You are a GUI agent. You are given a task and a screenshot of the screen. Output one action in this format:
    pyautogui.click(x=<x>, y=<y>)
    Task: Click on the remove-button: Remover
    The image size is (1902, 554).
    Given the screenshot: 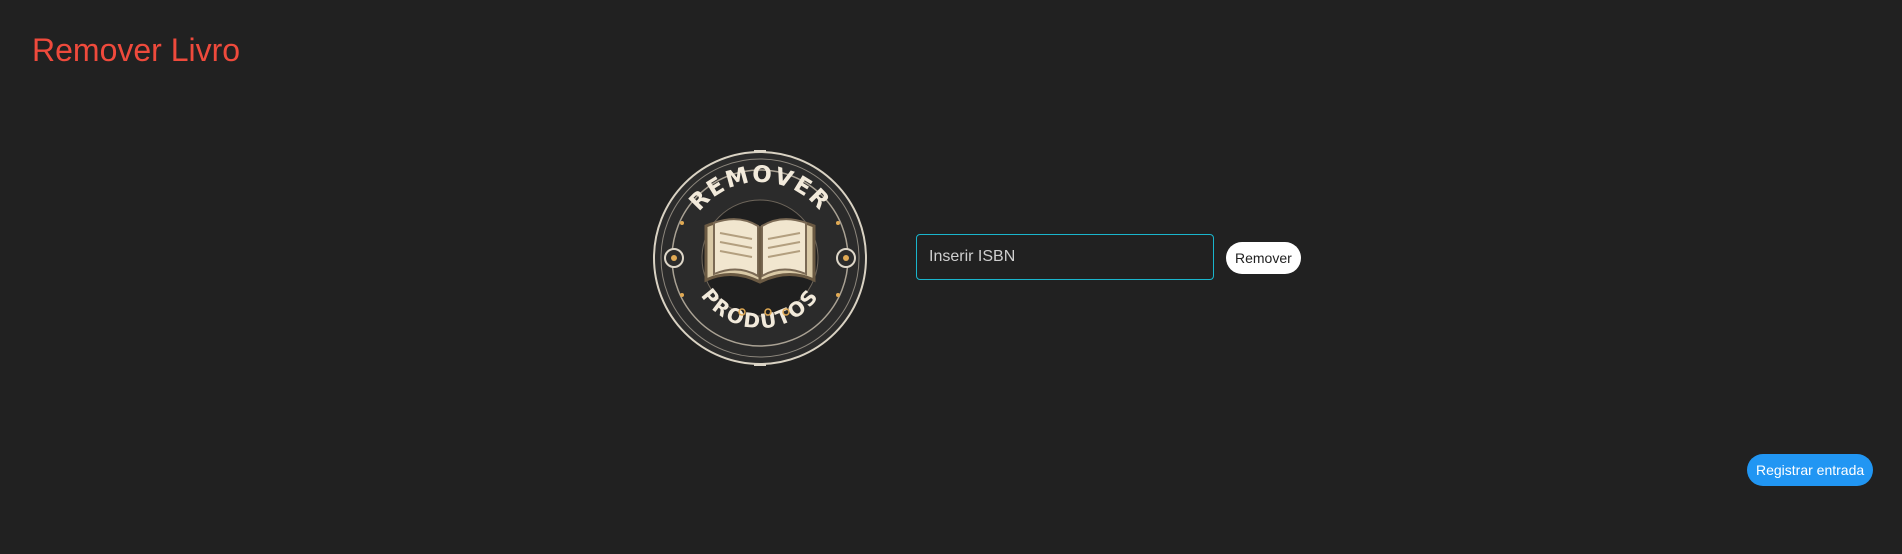 What is the action you would take?
    pyautogui.click(x=1263, y=258)
    